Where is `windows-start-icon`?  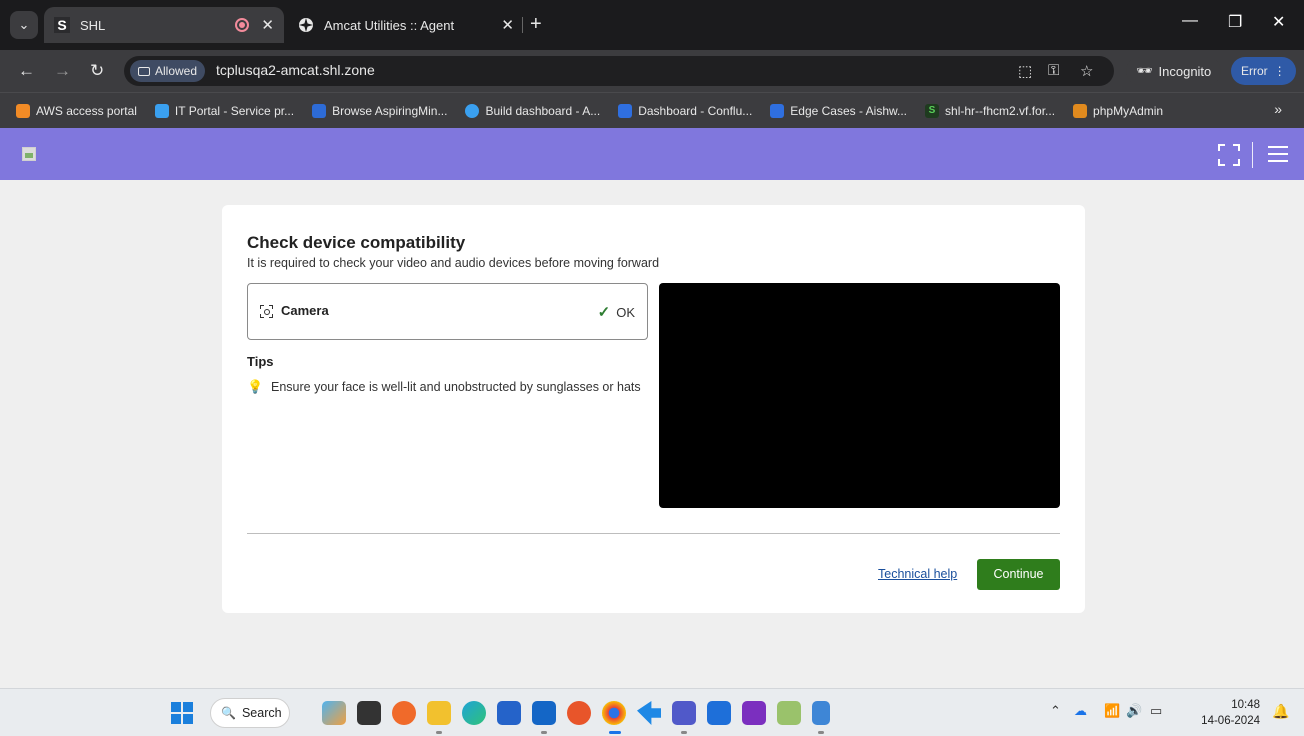 windows-start-icon is located at coordinates (182, 713).